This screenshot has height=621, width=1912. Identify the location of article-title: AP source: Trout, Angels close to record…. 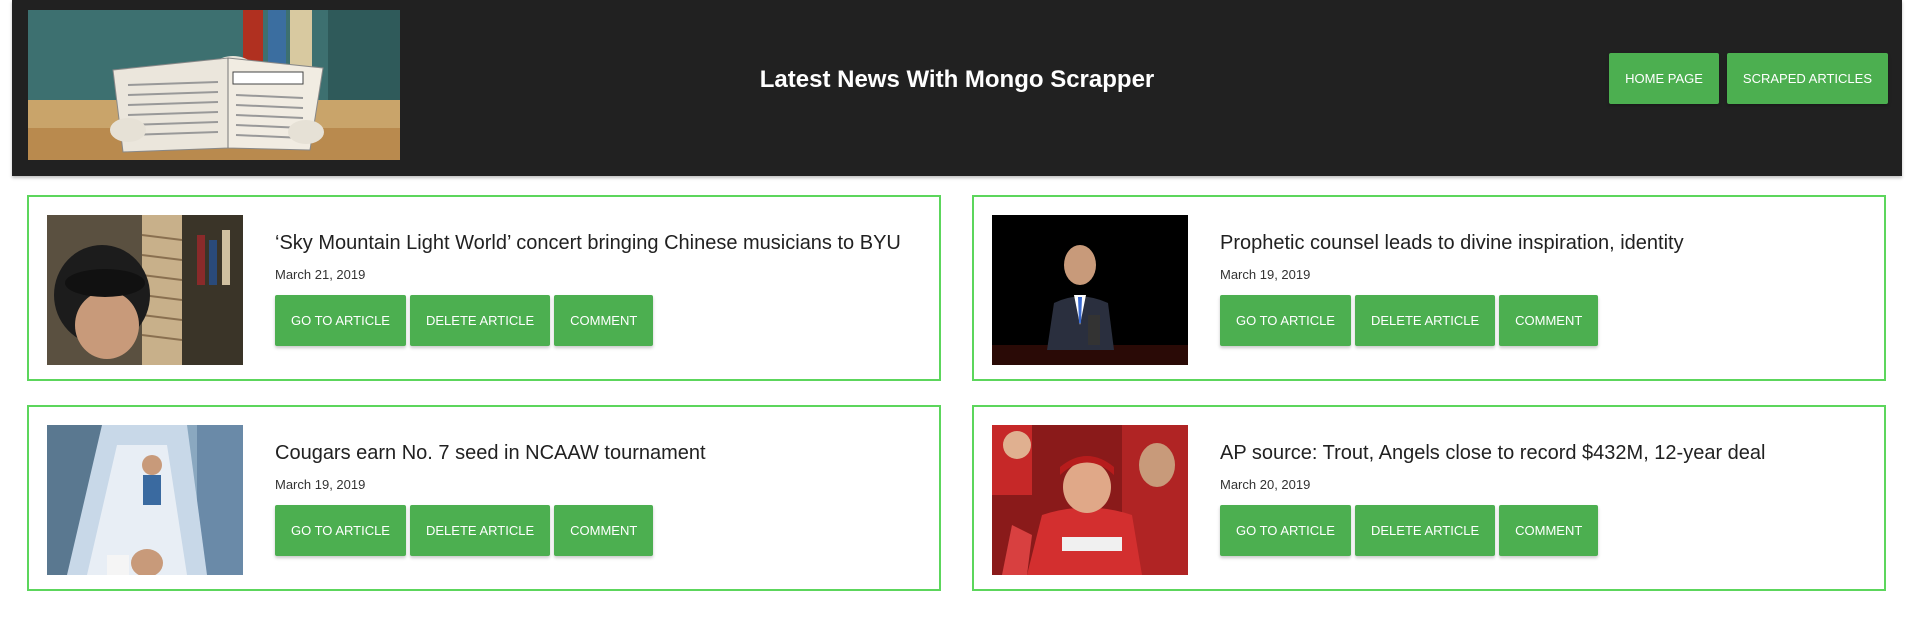
(1493, 453).